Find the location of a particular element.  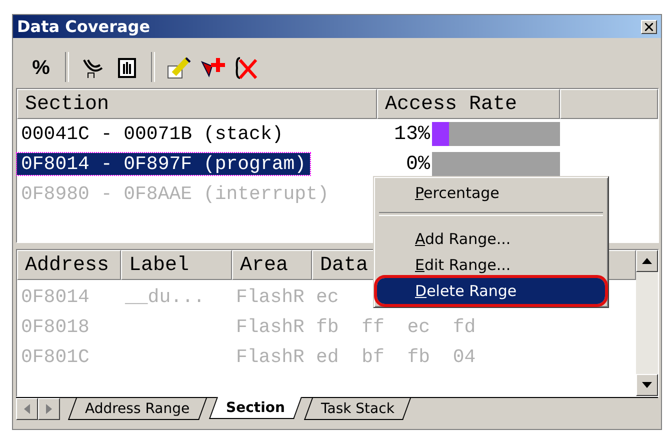

delete-x-icon is located at coordinates (247, 68).